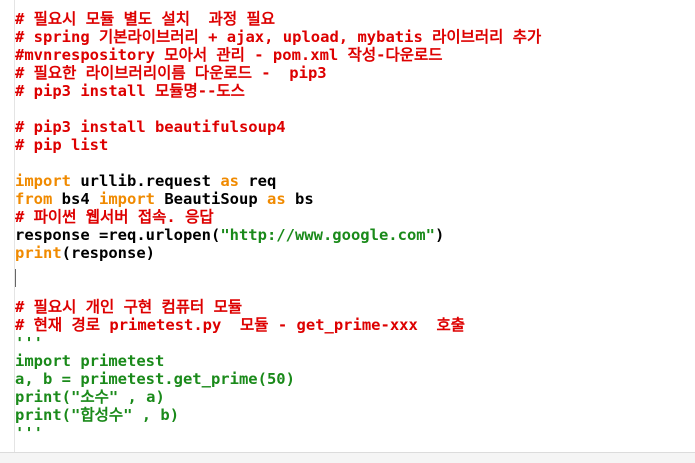  What do you see at coordinates (355, 397) in the screenshot?
I see `code-line: print("소수" , a)` at bounding box center [355, 397].